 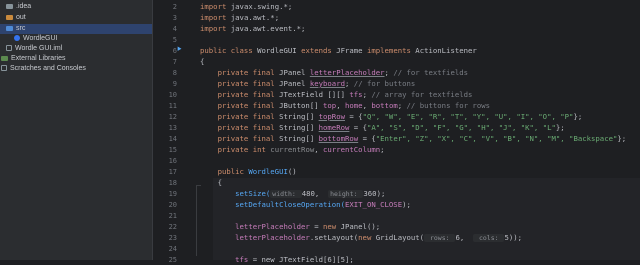 What do you see at coordinates (253, 28) in the screenshot?
I see `code-line: import java.awt.event.*;` at bounding box center [253, 28].